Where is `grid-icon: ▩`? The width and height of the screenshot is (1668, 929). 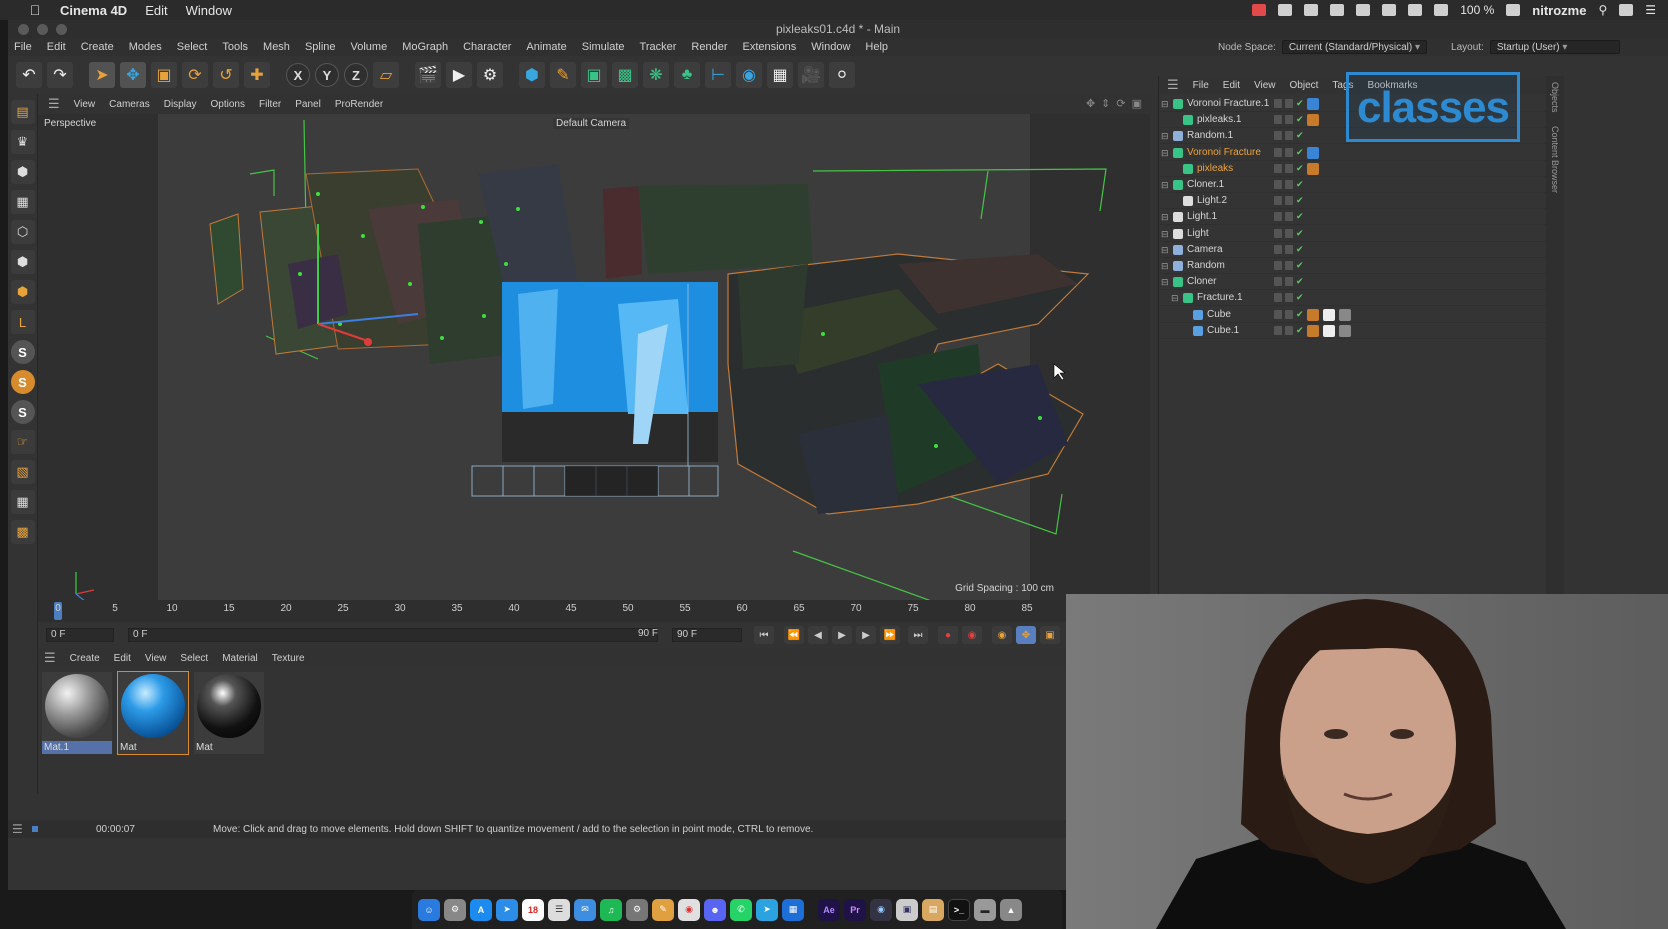
grid-icon: ▩ is located at coordinates (22, 532).